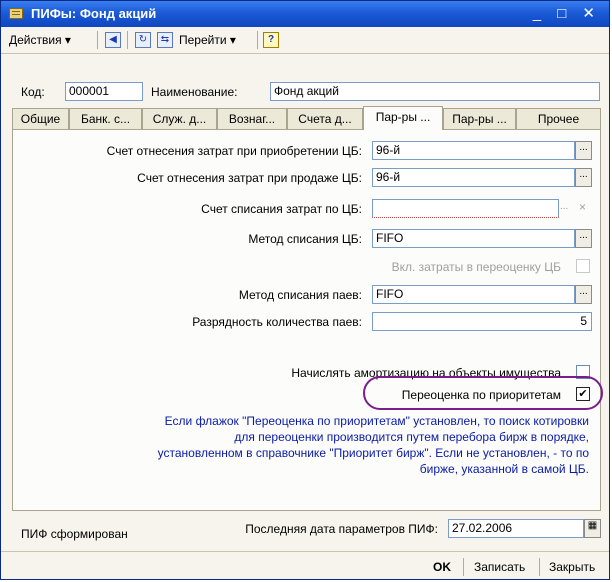 Image resolution: width=612 pixels, height=582 pixels. What do you see at coordinates (35, 40) in the screenshot?
I see `actions-label: Действия` at bounding box center [35, 40].